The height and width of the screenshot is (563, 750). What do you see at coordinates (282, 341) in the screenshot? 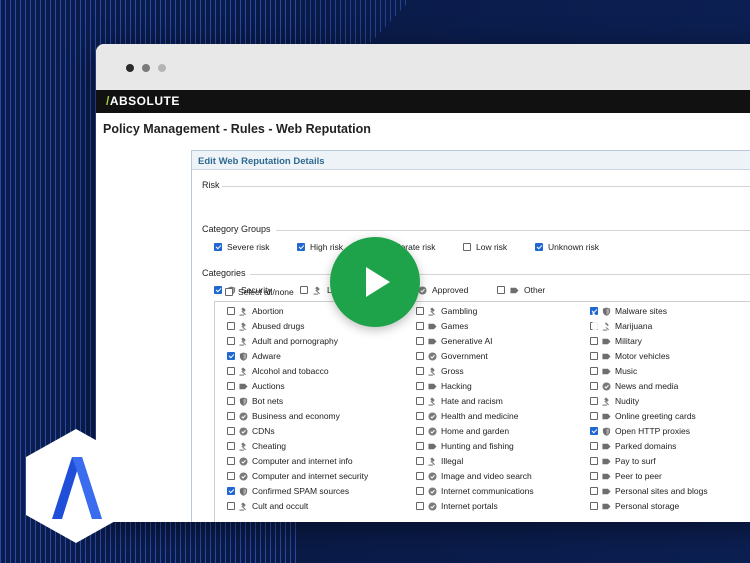
I see `category-item: Adult and pornography` at bounding box center [282, 341].